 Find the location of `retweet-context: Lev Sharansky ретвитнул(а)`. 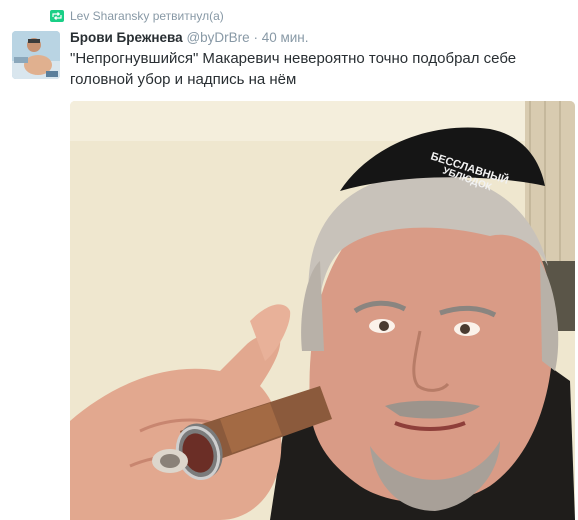

retweet-context: Lev Sharansky ретвитнул(а) is located at coordinates (137, 16).